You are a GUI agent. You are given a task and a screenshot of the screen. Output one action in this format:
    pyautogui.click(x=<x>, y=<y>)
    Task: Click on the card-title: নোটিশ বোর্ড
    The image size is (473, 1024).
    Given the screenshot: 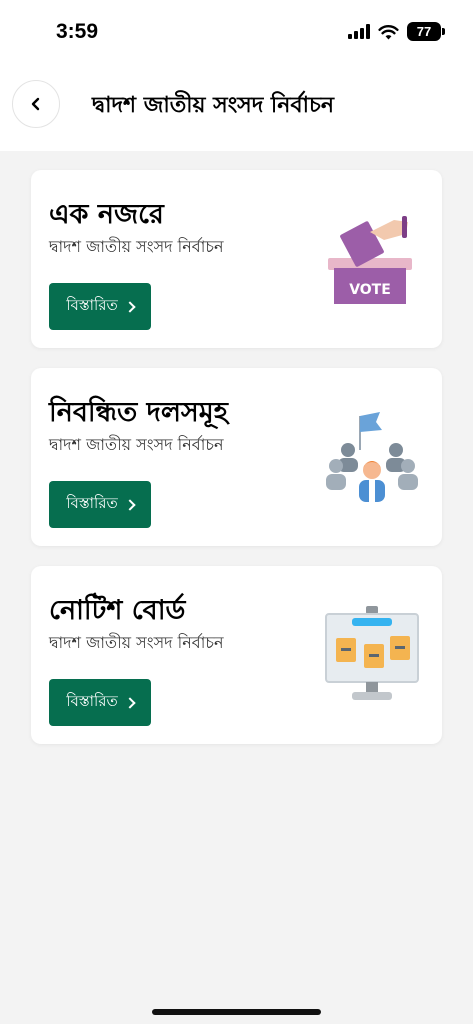 What is the action you would take?
    pyautogui.click(x=117, y=610)
    